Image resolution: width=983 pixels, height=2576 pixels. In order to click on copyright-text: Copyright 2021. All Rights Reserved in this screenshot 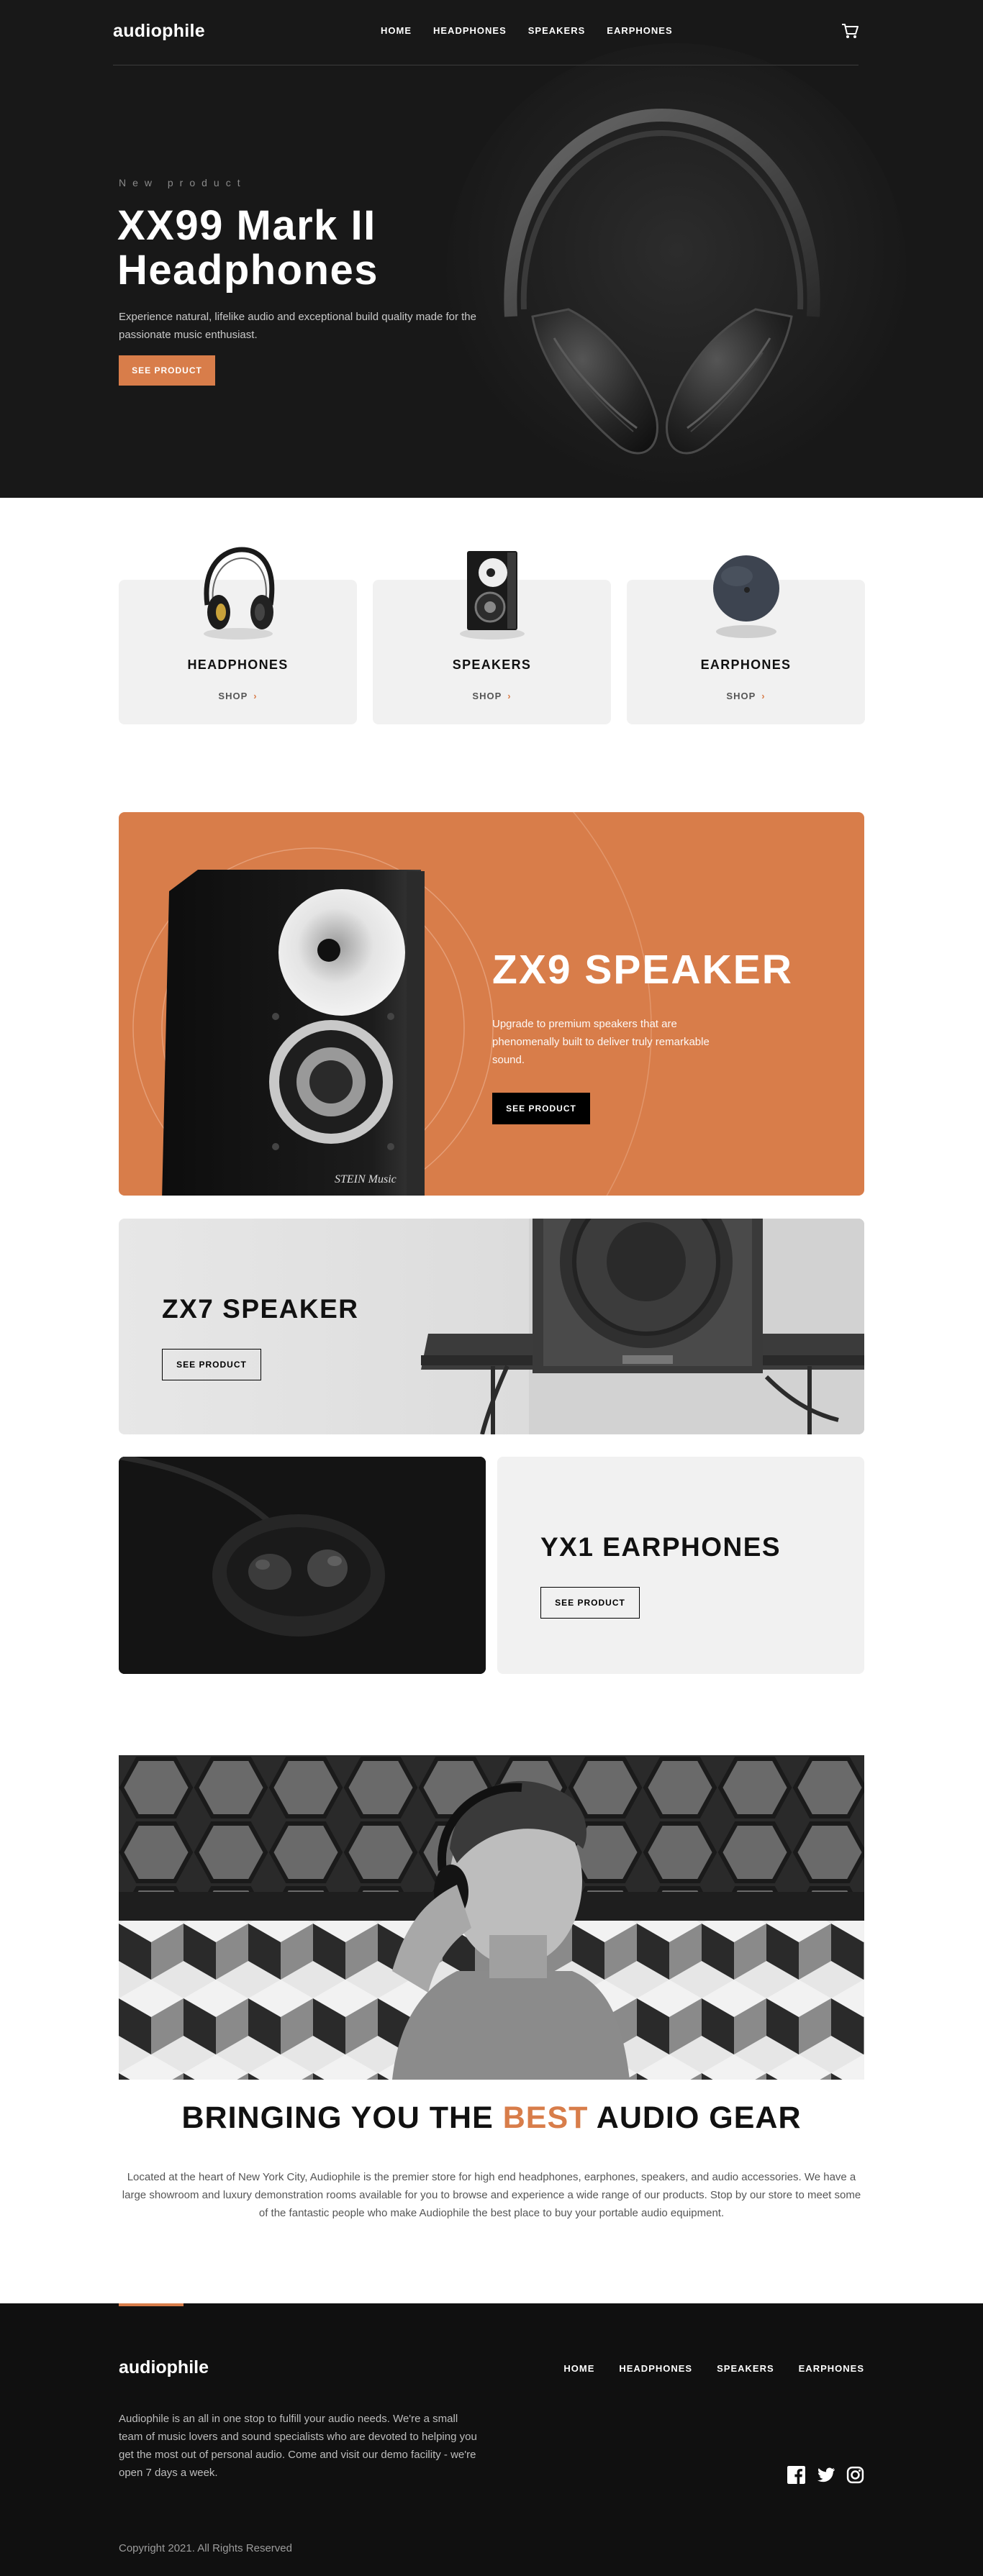, I will do `click(205, 2548)`.